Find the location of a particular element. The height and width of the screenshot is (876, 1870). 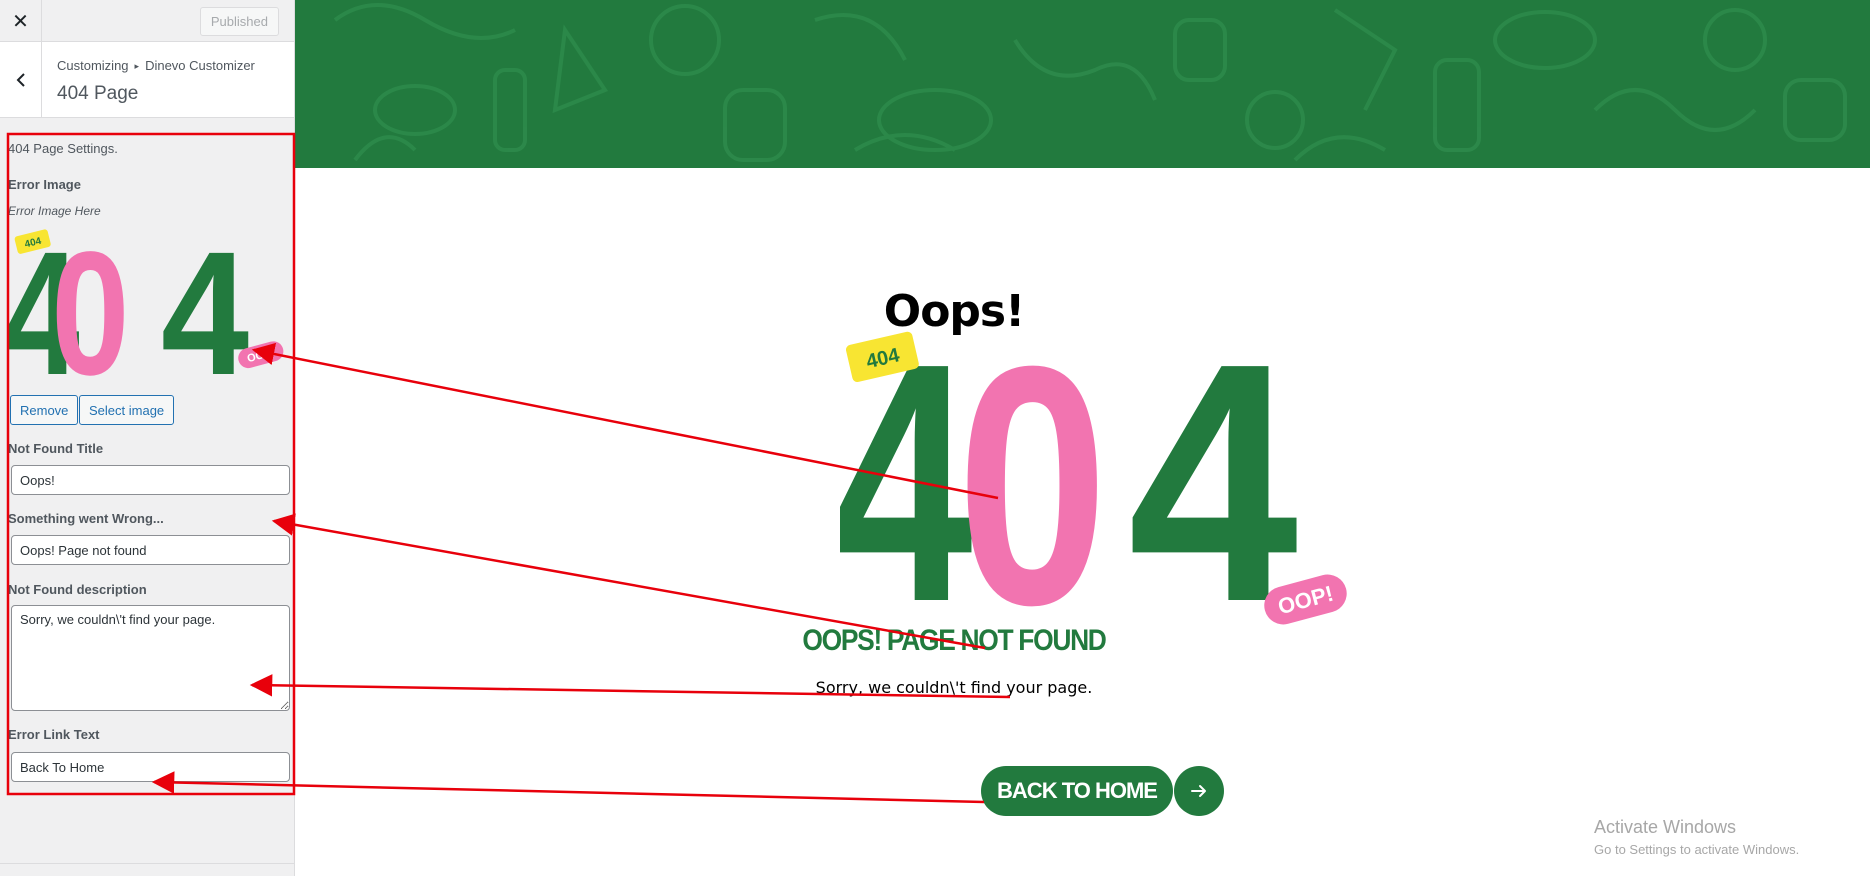

error-subtitle: OOPS! PAGE NOT FOUND is located at coordinates (954, 640).